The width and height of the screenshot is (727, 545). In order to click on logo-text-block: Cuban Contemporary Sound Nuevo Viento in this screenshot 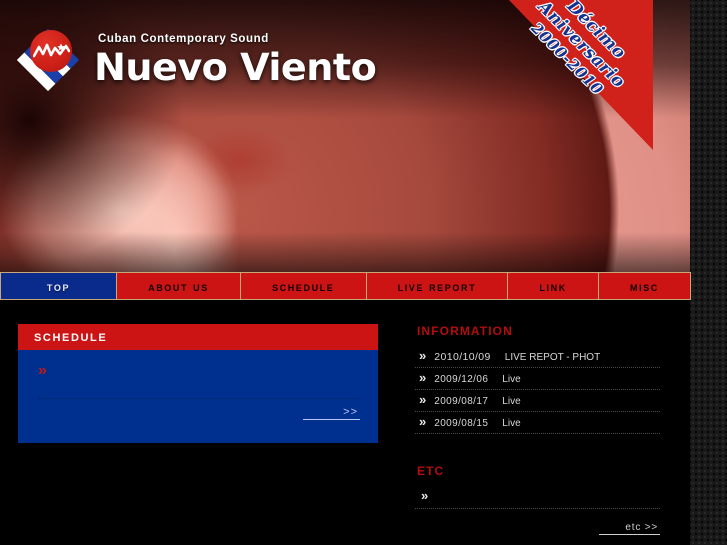, I will do `click(235, 59)`.